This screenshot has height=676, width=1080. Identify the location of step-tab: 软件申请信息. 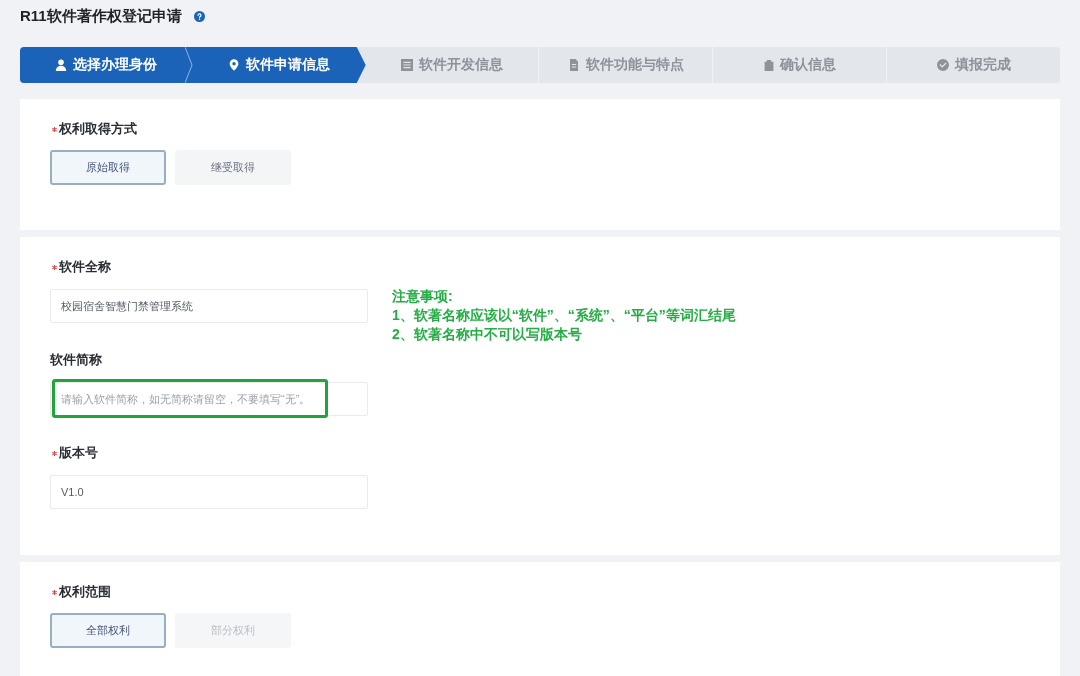
(279, 65).